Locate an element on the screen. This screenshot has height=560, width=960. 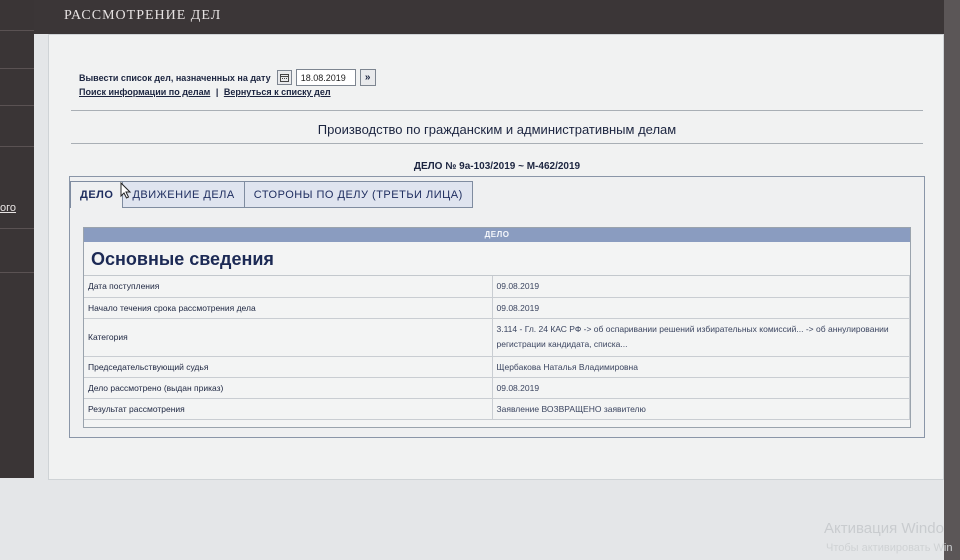
search-cases-link: Поиск информации по делам is located at coordinates (144, 92).